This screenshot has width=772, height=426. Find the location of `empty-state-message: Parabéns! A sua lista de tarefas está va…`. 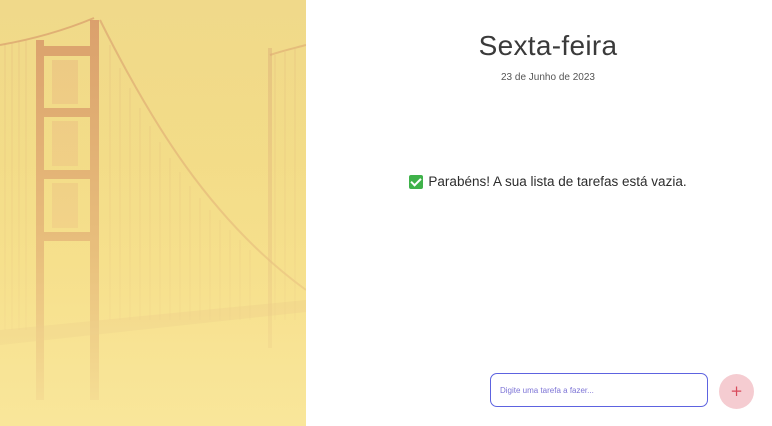

empty-state-message: Parabéns! A sua lista de tarefas está va… is located at coordinates (557, 181).